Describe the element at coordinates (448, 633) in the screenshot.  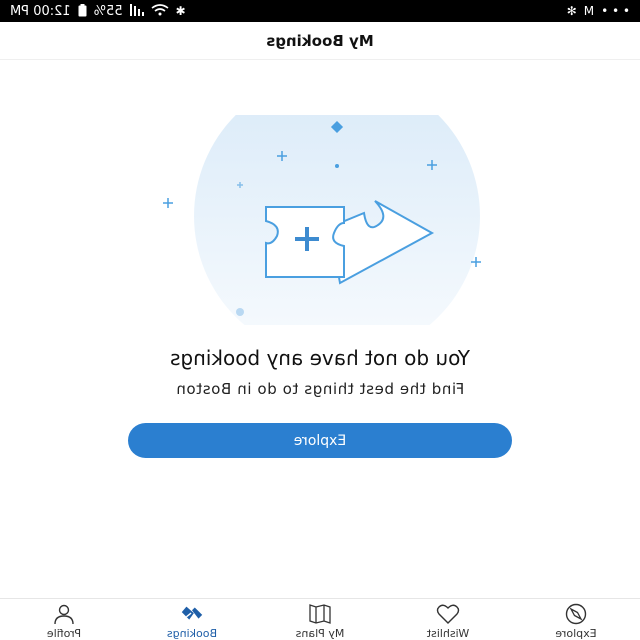
I see `nav-label-wishlist: Wishlist` at that location.